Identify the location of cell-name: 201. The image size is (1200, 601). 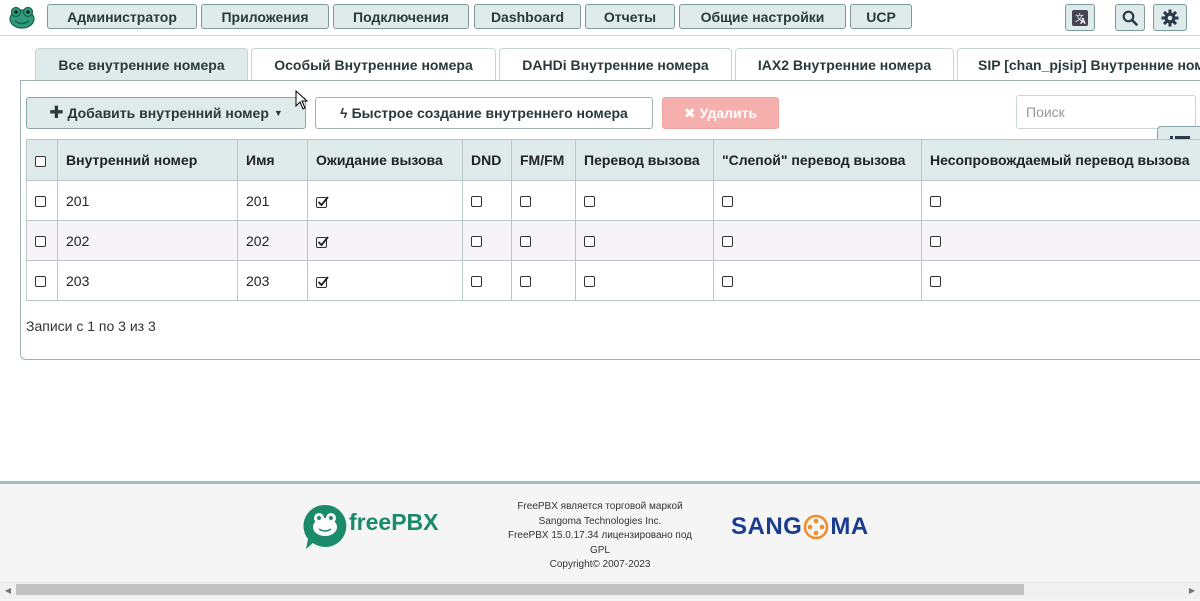
(273, 201).